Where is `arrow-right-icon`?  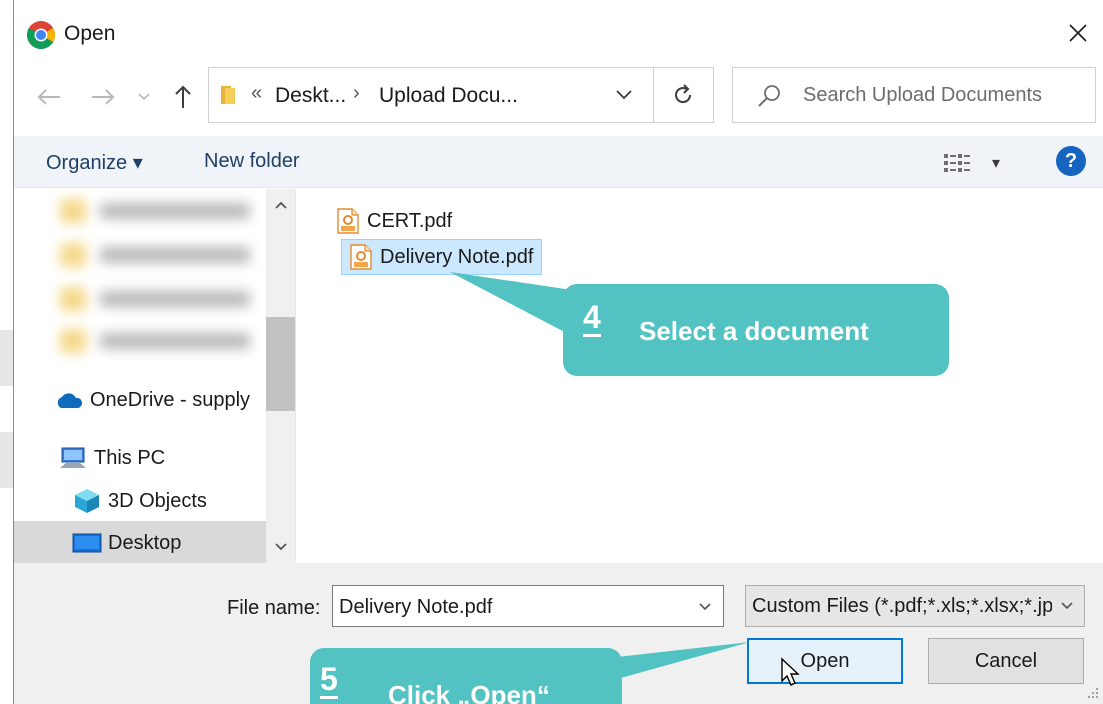
arrow-right-icon is located at coordinates (103, 97).